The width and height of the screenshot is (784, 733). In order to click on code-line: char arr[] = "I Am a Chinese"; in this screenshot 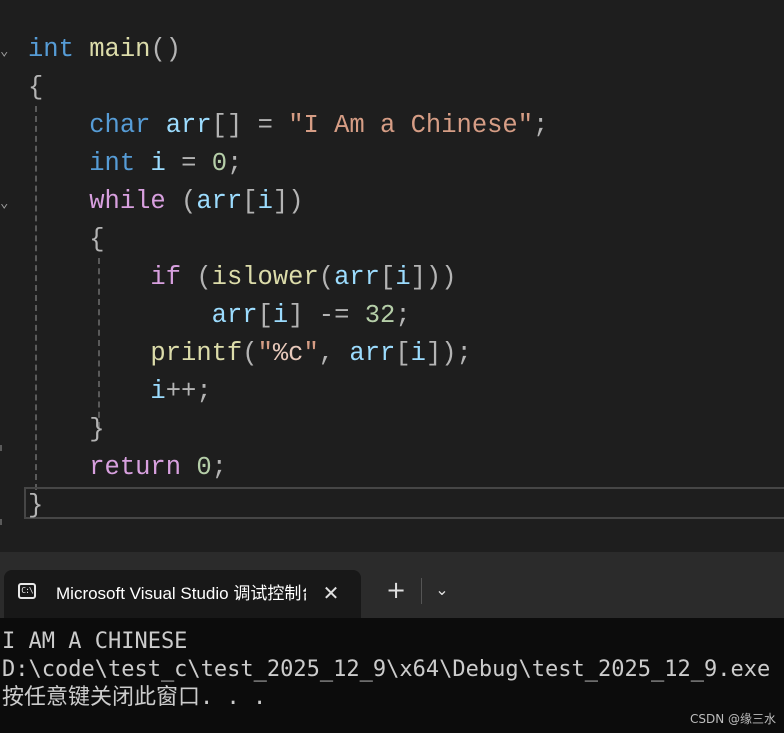, I will do `click(288, 126)`.